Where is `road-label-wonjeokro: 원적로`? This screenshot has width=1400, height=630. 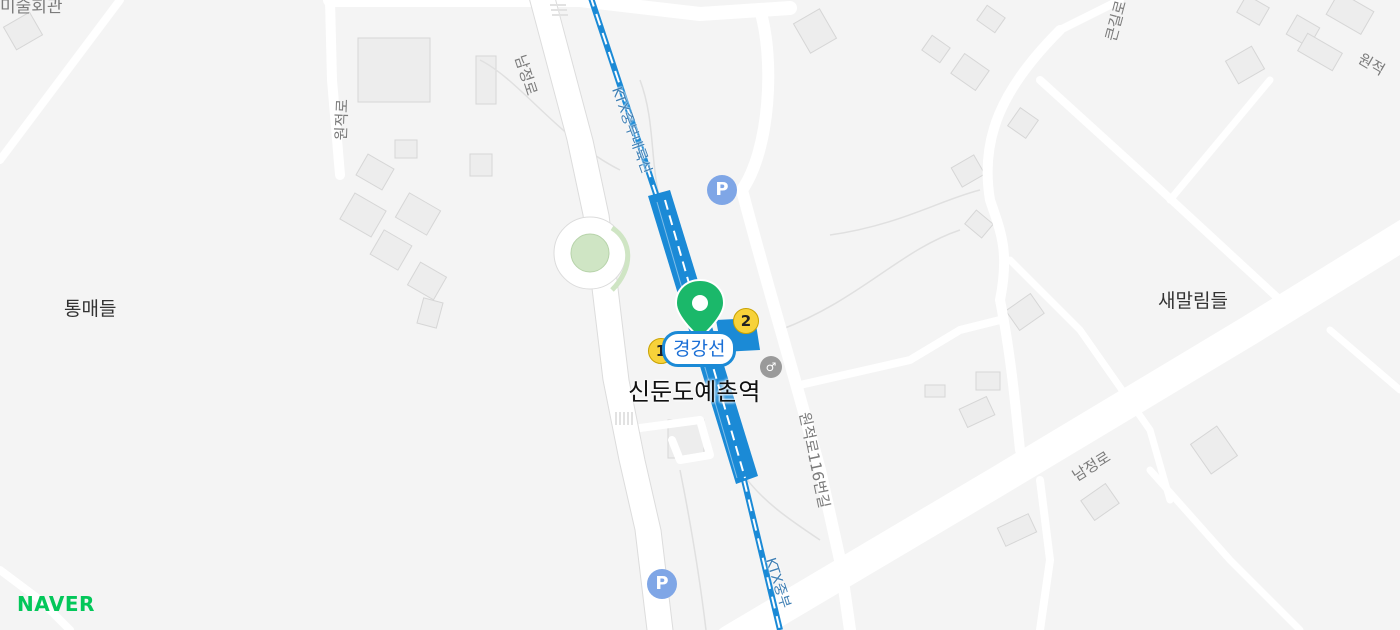
road-label-wonjeokro: 원적로 is located at coordinates (341, 119).